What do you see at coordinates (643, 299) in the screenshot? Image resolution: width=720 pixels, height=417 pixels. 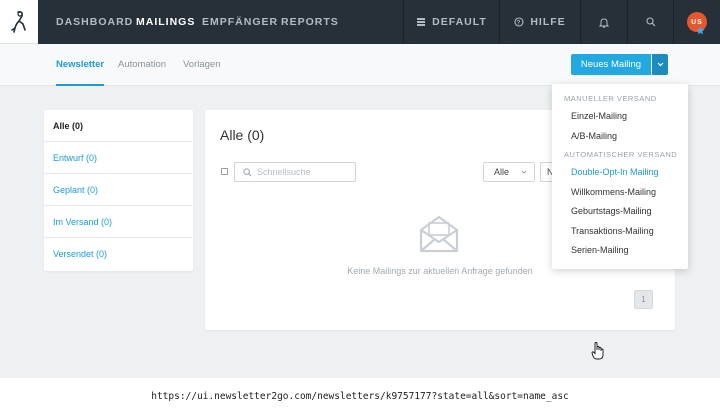 I see `pagination-page-1: 1` at bounding box center [643, 299].